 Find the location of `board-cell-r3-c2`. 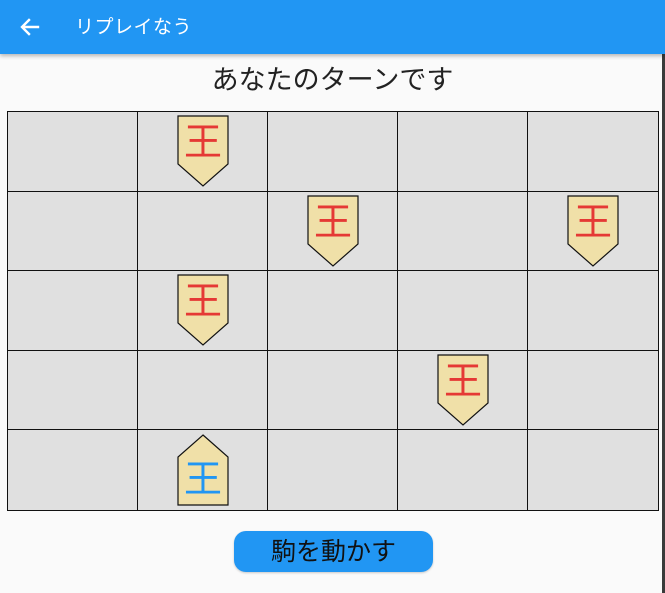

board-cell-r3-c2 is located at coordinates (333, 390).